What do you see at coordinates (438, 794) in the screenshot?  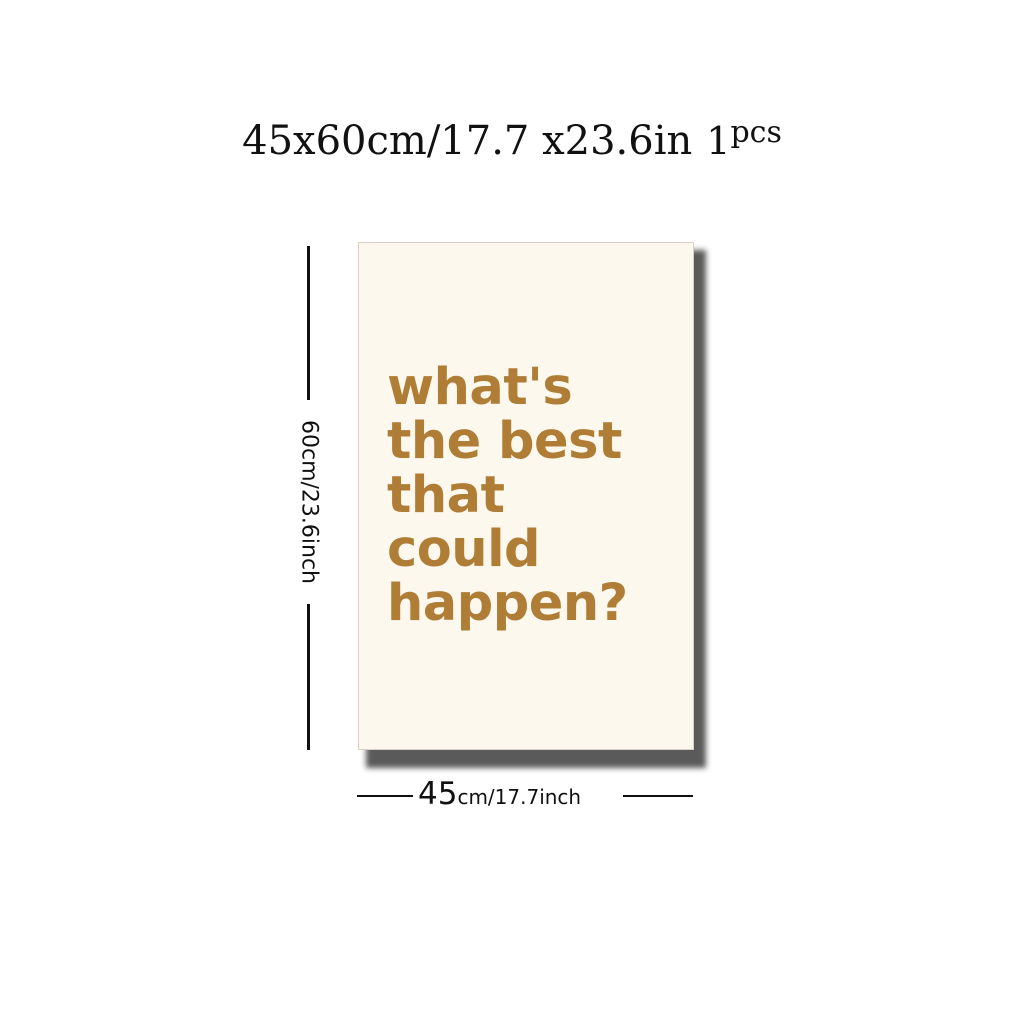 I see `width-label-number: 45` at bounding box center [438, 794].